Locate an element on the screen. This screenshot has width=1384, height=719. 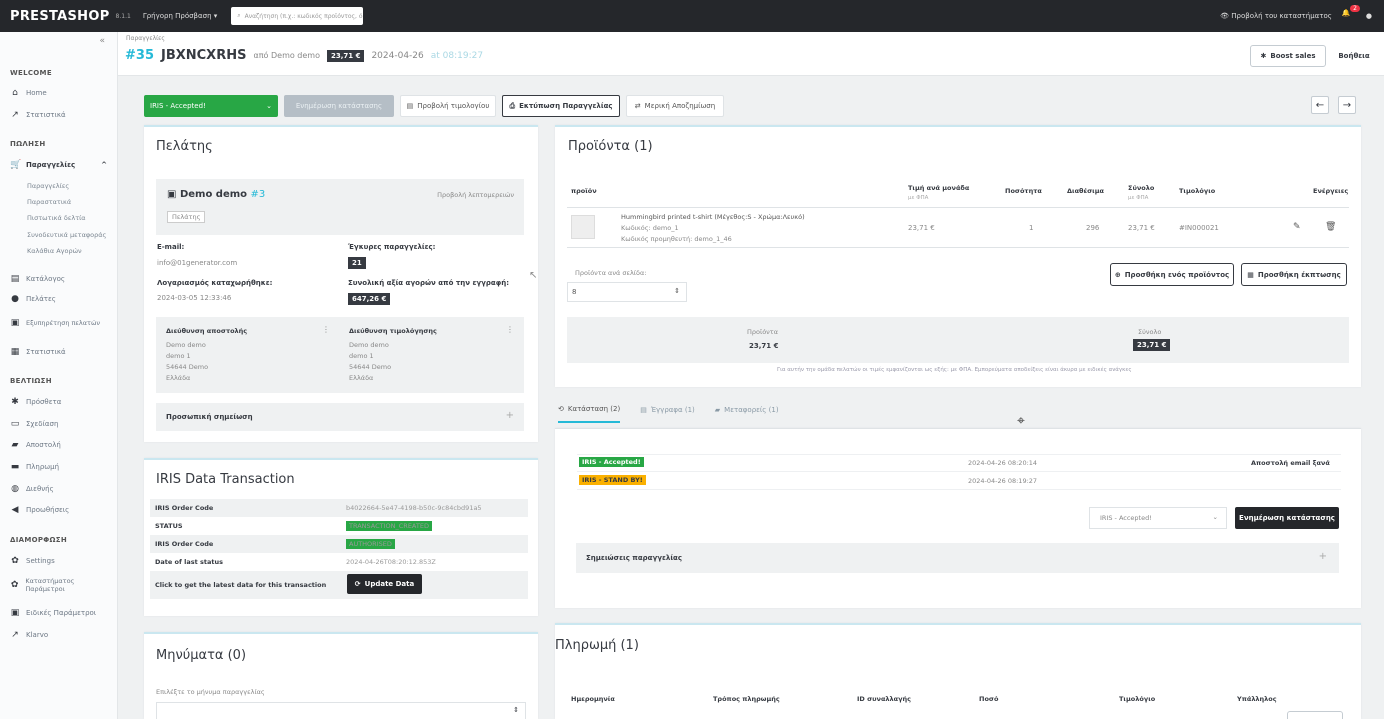
chat-icon: ▣ is located at coordinates (15, 323).